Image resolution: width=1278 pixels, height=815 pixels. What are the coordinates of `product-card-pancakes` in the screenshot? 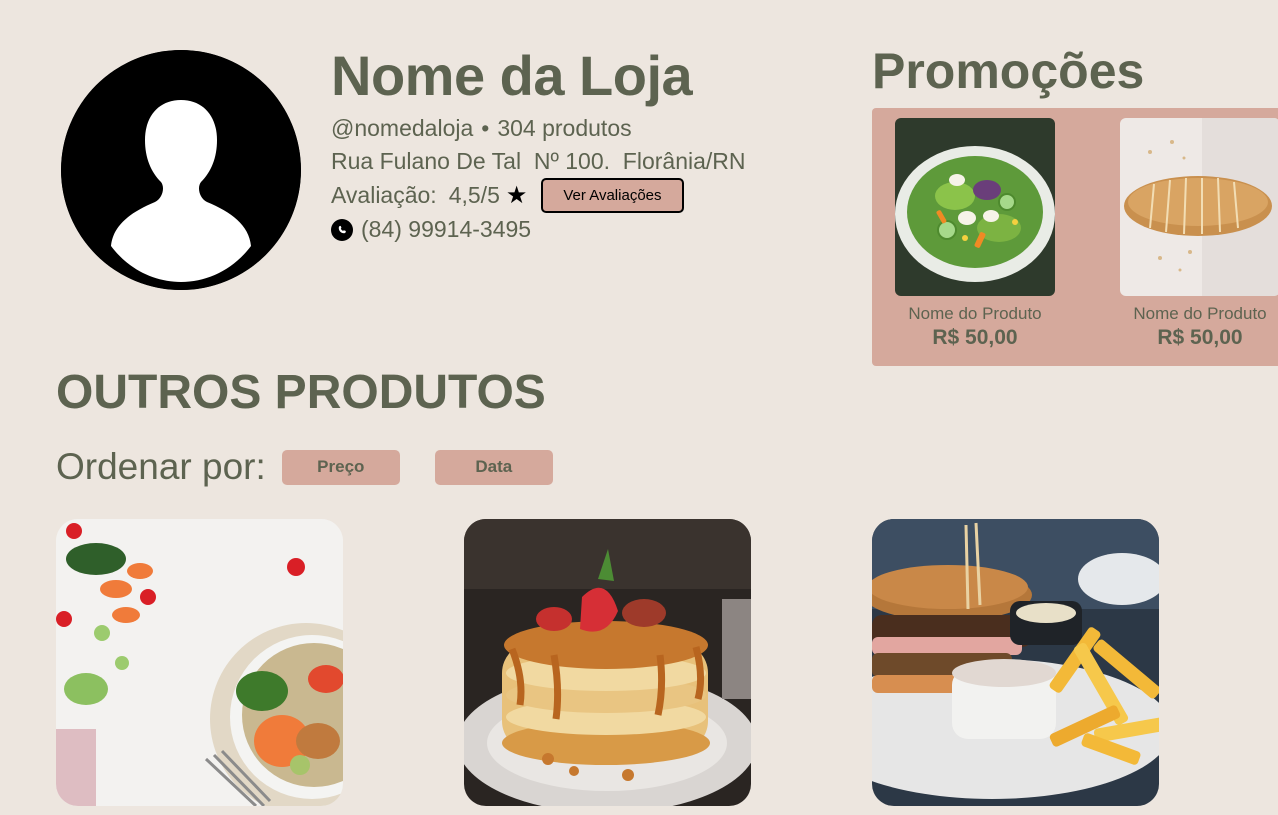 It's located at (607, 662).